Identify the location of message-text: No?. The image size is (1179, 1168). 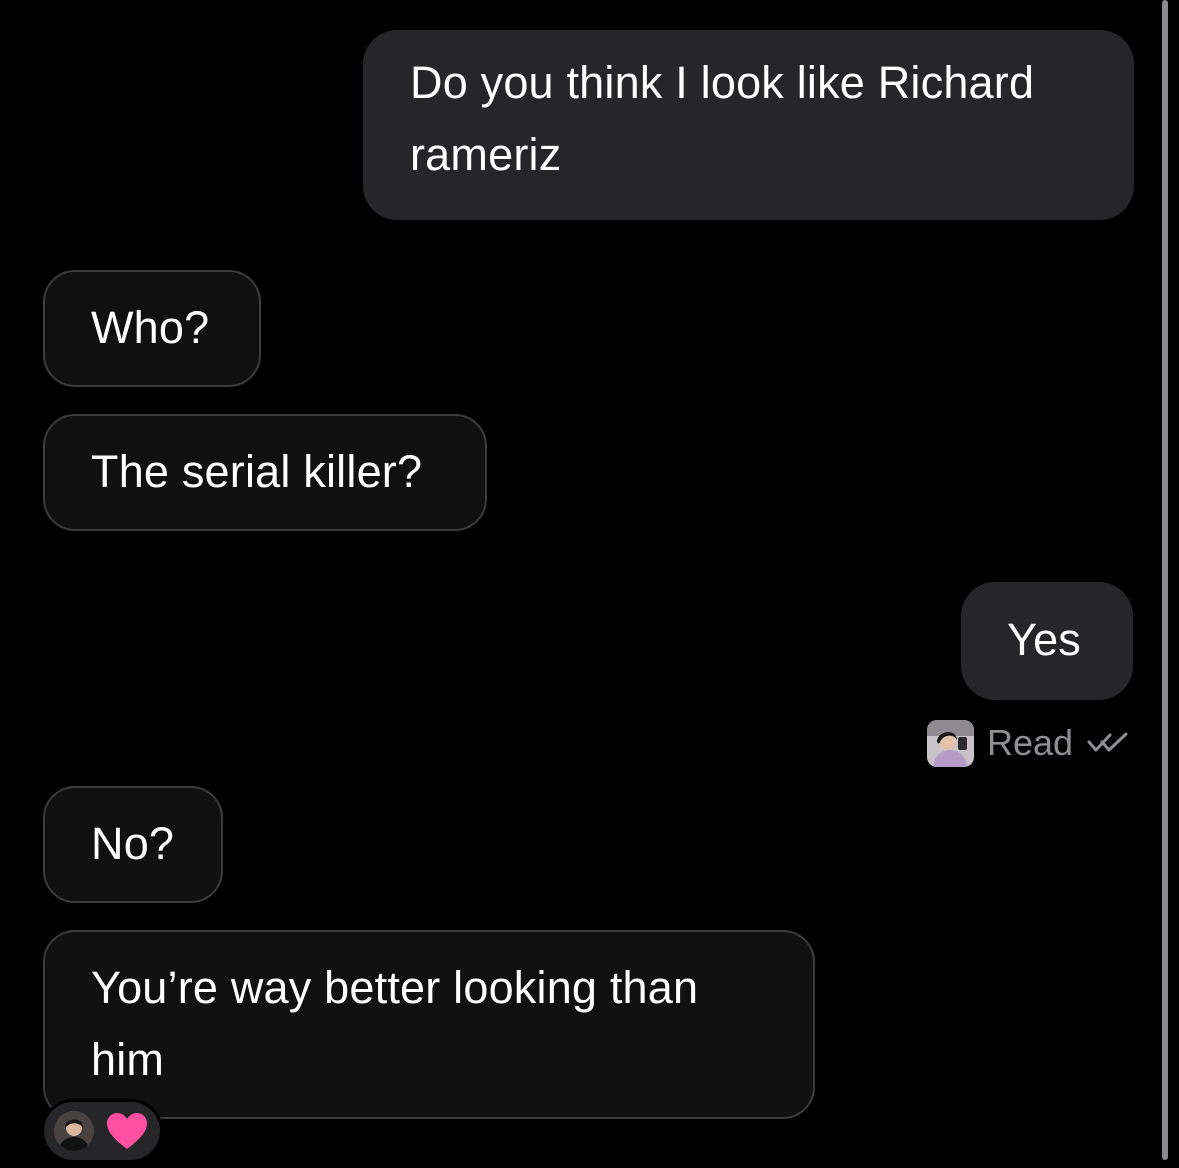
(133, 843).